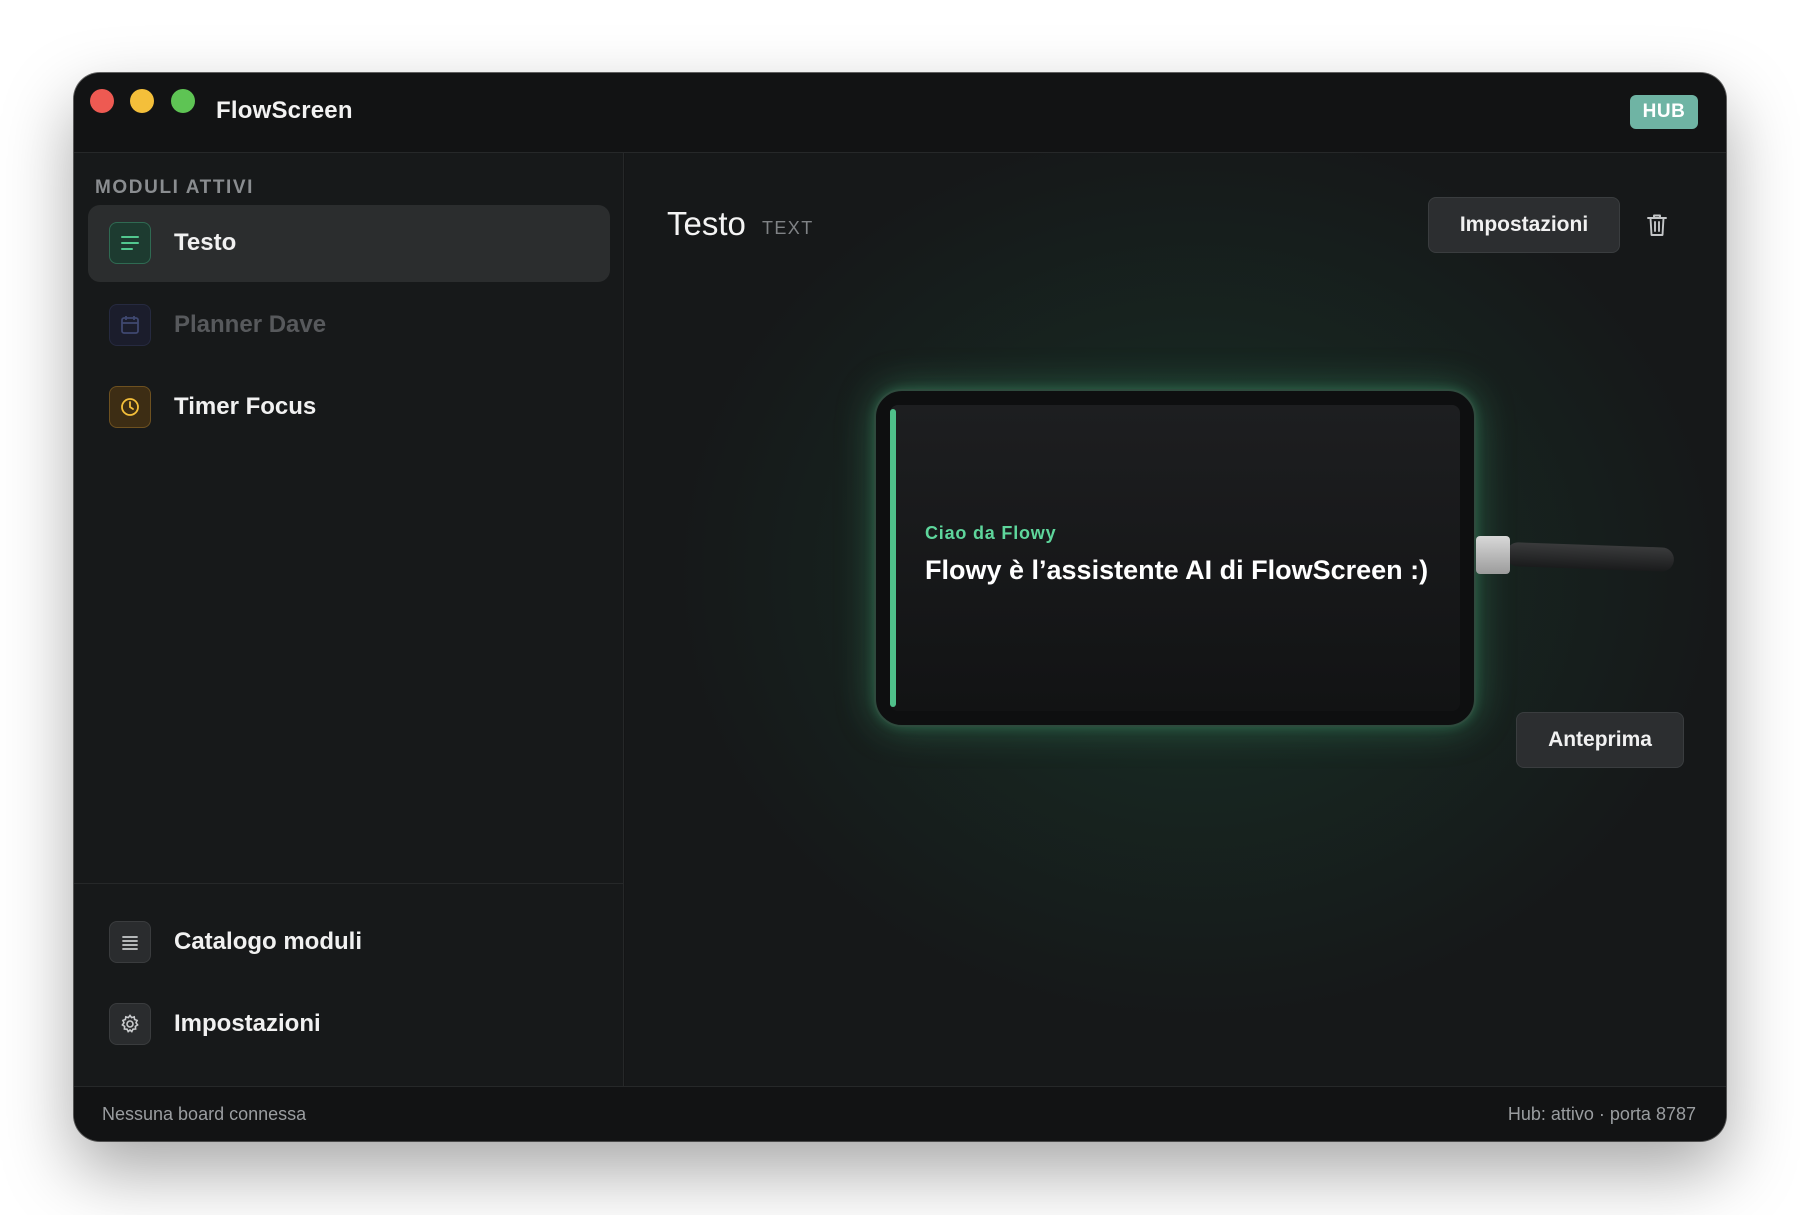 The height and width of the screenshot is (1215, 1800). I want to click on minimize-window-button, so click(142, 101).